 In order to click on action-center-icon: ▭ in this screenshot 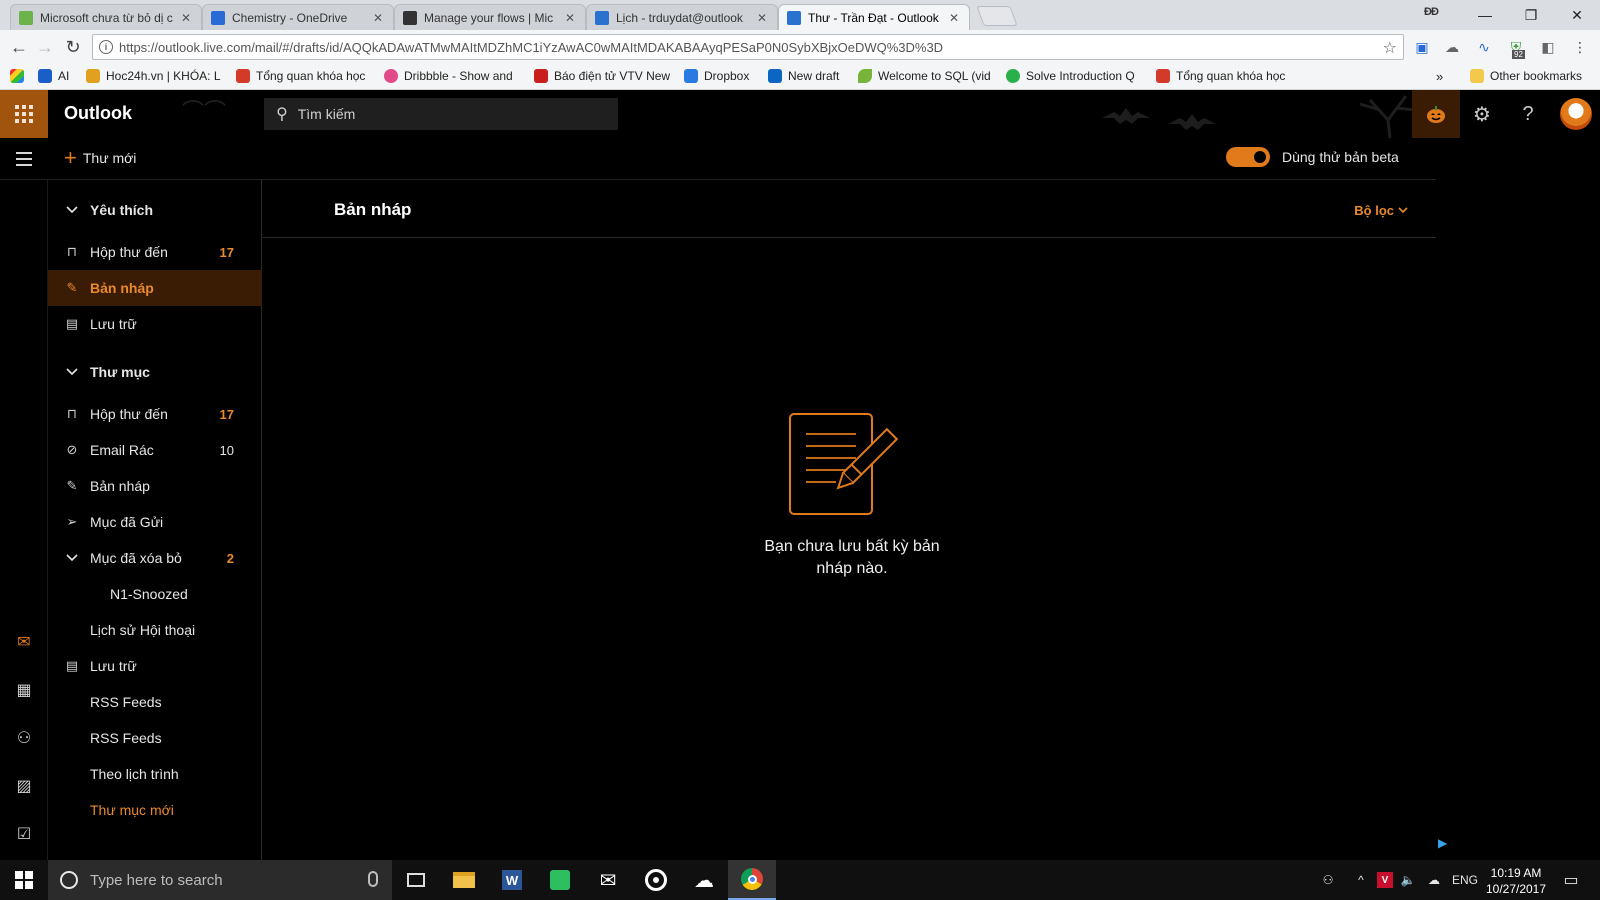, I will do `click(1571, 880)`.